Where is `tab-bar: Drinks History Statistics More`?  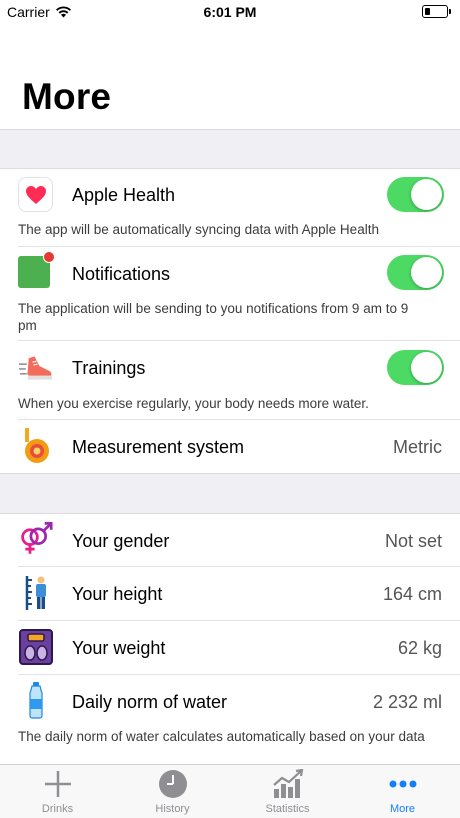
tab-bar: Drinks History Statistics More is located at coordinates (230, 791).